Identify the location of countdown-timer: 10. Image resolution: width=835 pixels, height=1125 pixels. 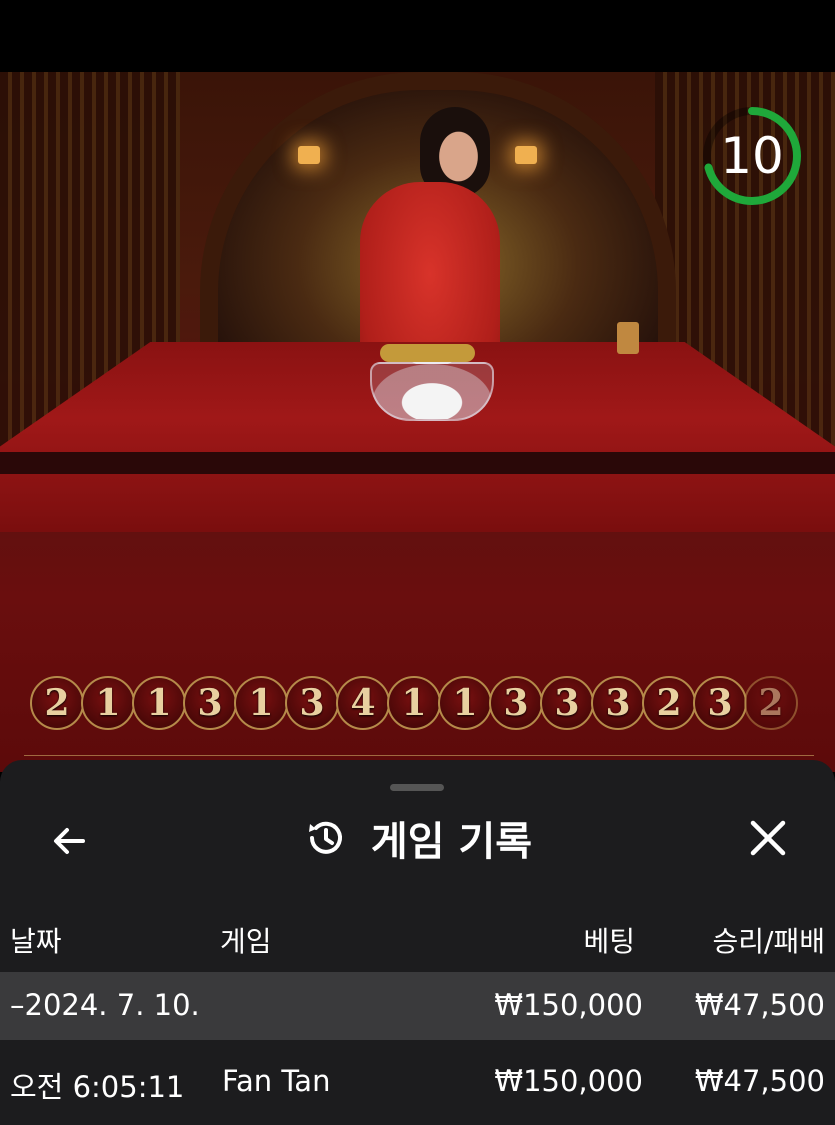
(752, 156).